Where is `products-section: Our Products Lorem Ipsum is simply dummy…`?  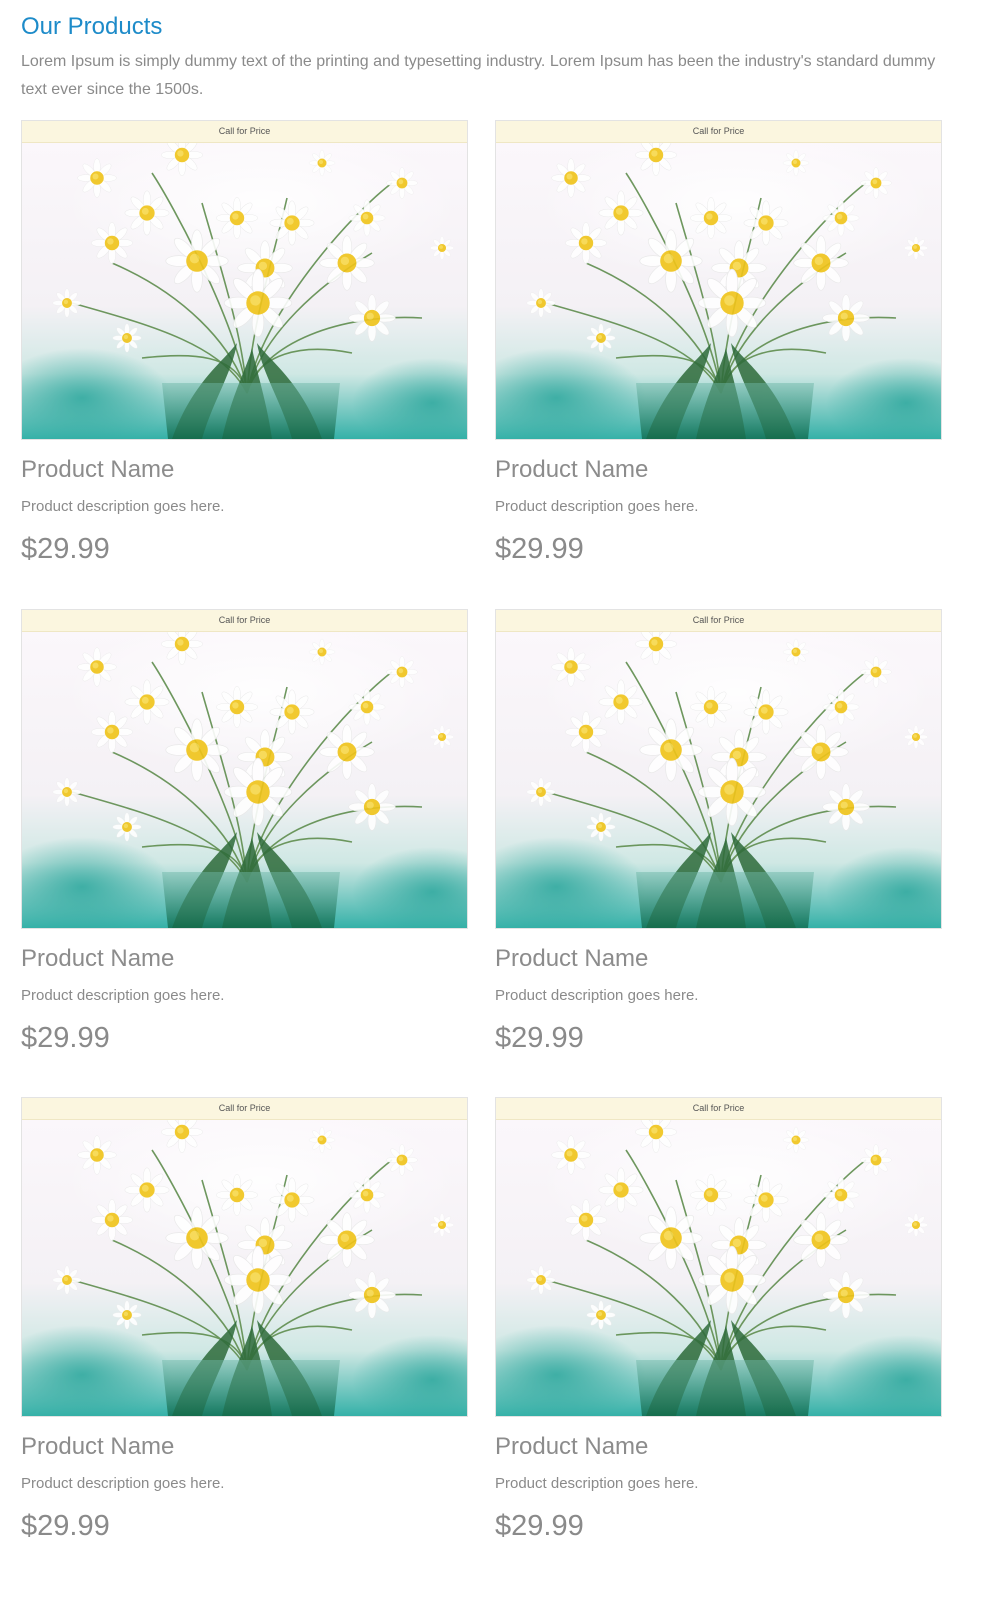
products-section: Our Products Lorem Ipsum is simply dummy… is located at coordinates (481, 52).